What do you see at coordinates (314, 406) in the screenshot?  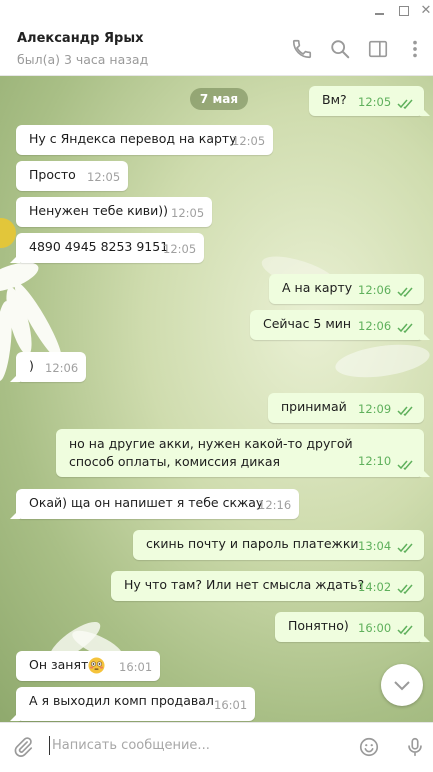 I see `message-text: принимай` at bounding box center [314, 406].